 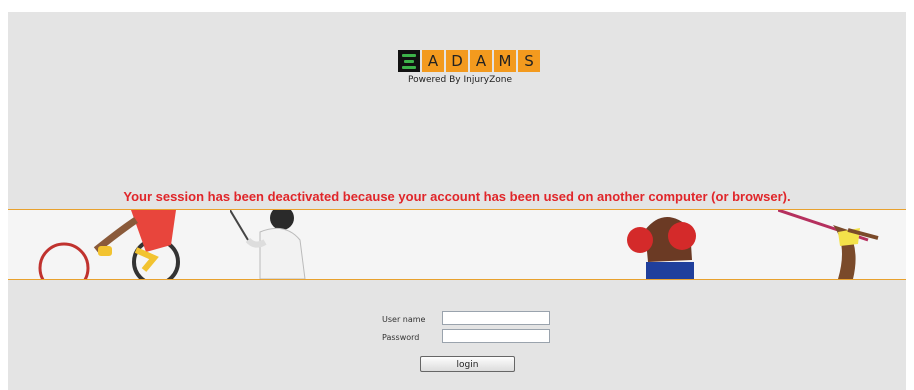 What do you see at coordinates (467, 364) in the screenshot?
I see `login-button: login` at bounding box center [467, 364].